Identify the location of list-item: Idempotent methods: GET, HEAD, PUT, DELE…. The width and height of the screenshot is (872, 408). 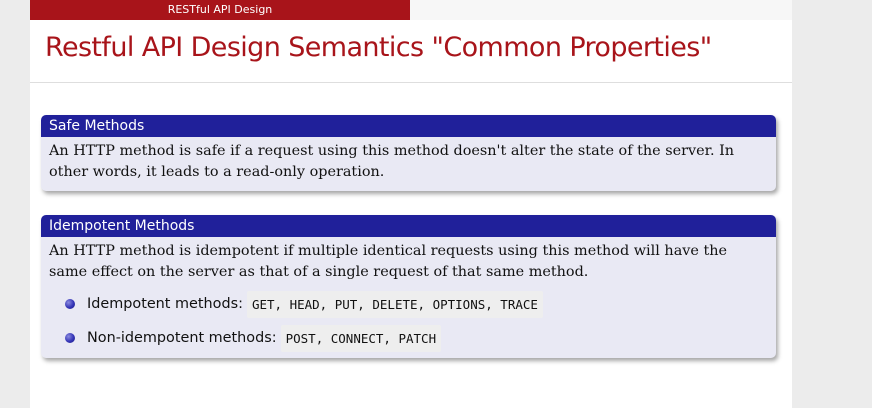
(408, 304).